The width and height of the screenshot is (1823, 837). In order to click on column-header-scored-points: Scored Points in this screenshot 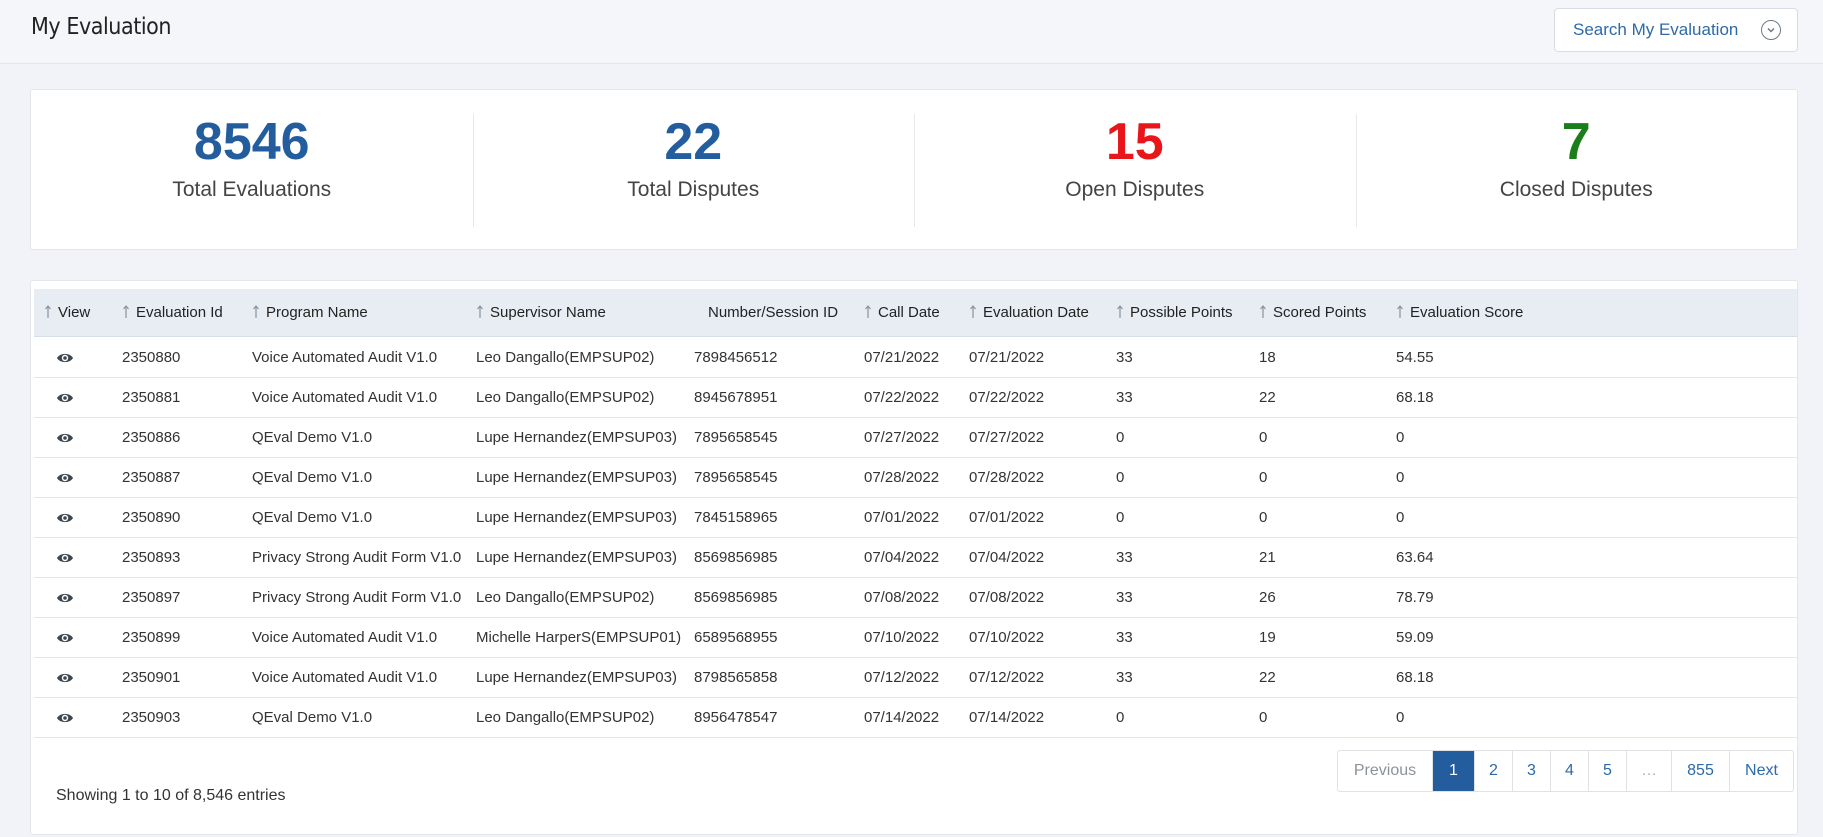, I will do `click(1312, 313)`.